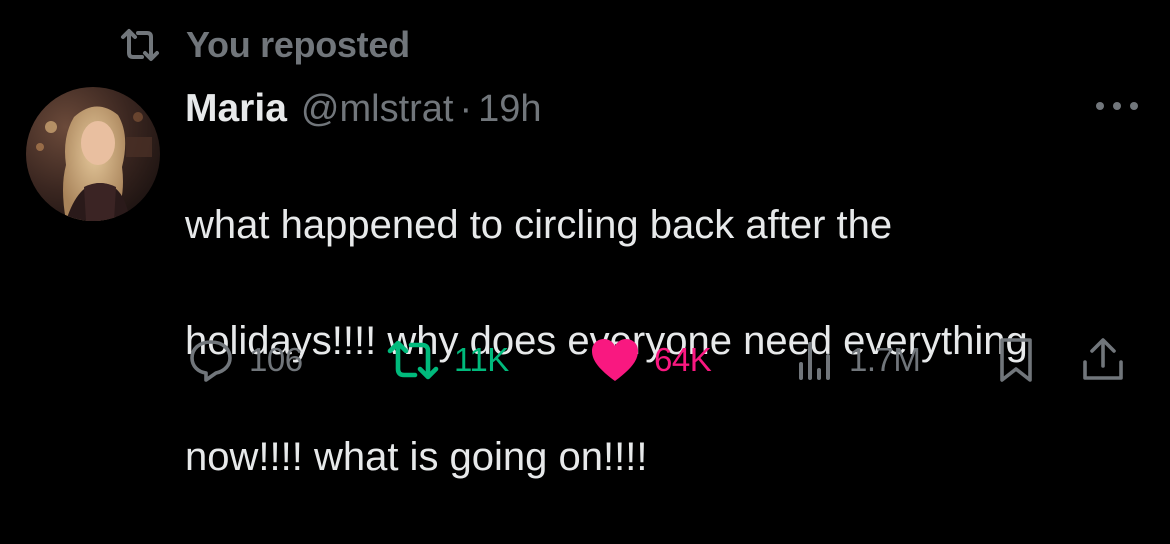 This screenshot has height=544, width=1170. I want to click on tweet-header: Maria @mlstrat · 19h, so click(363, 109).